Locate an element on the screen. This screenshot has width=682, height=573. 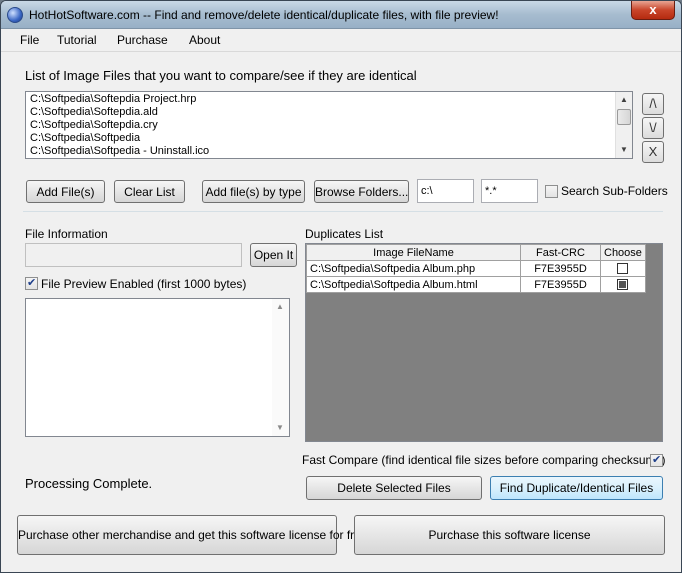
delete-selected-files-button: Delete Selected Files is located at coordinates (394, 488).